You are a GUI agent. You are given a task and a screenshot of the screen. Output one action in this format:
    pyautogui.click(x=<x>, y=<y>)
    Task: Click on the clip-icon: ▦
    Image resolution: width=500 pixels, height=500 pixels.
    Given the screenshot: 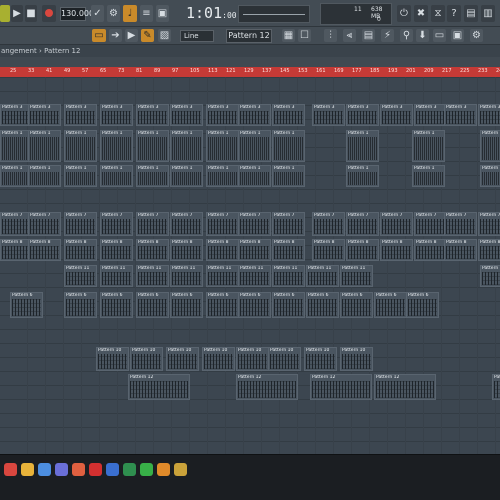 What is the action you would take?
    pyautogui.click(x=288, y=35)
    